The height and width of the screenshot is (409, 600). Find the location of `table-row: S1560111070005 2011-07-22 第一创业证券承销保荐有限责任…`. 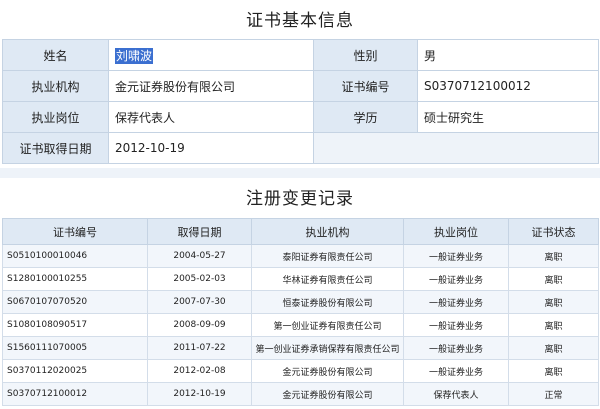

table-row: S1560111070005 2011-07-22 第一创业证券承销保荐有限责任… is located at coordinates (300, 348).